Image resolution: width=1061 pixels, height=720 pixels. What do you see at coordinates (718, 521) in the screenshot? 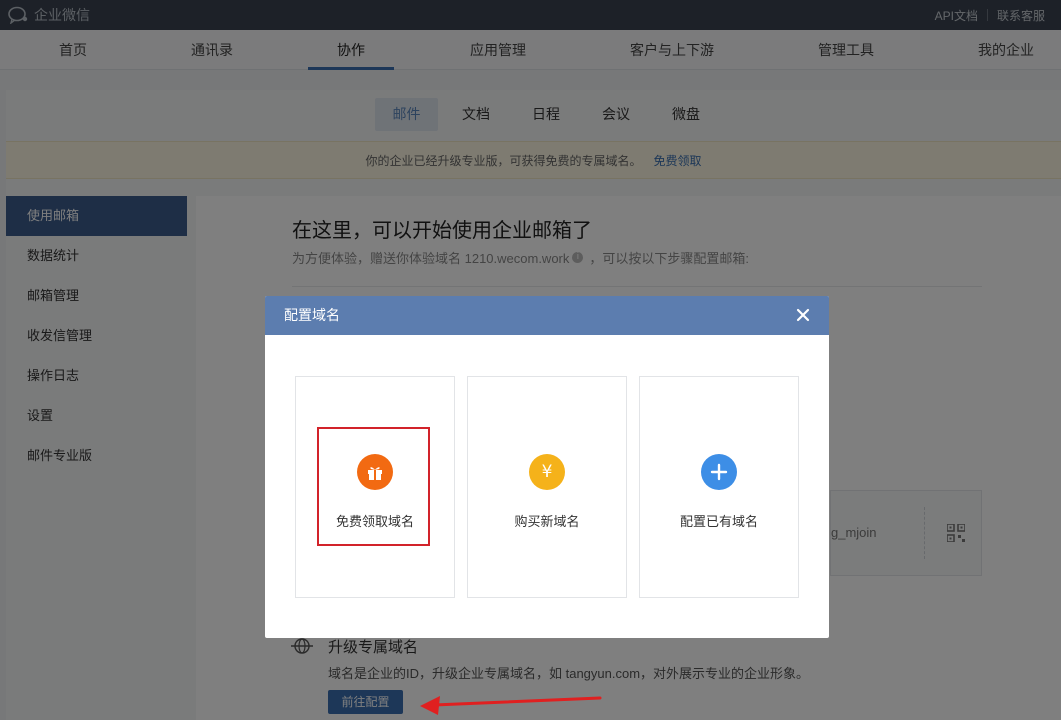
I see `option-label: 配置已有域名` at bounding box center [718, 521].